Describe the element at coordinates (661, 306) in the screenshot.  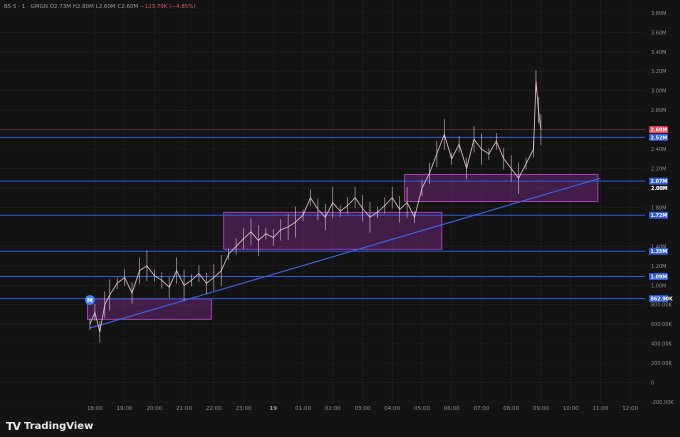
I see `y-tick-label: 800.00K` at that location.